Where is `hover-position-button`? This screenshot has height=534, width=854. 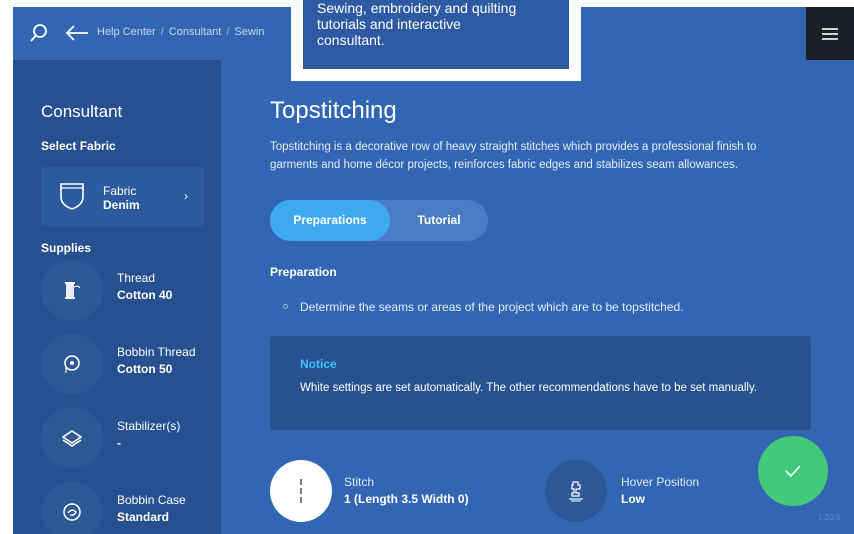
hover-position-button is located at coordinates (576, 491).